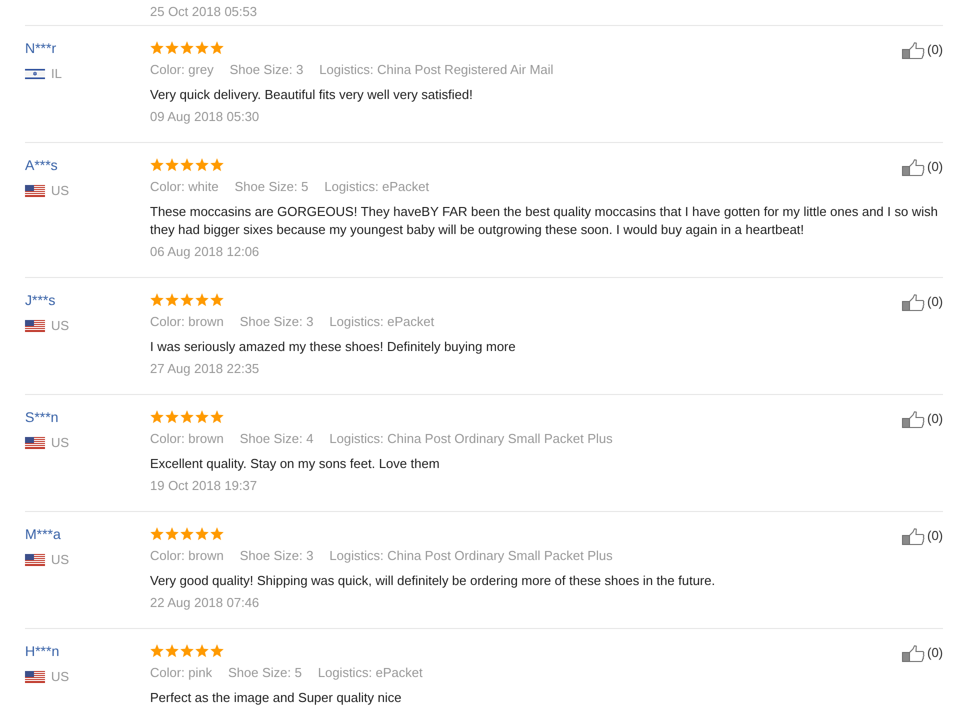  What do you see at coordinates (312, 95) in the screenshot?
I see `review-text: Very quick delivery. Beautiful fits very well very satisfied!` at bounding box center [312, 95].